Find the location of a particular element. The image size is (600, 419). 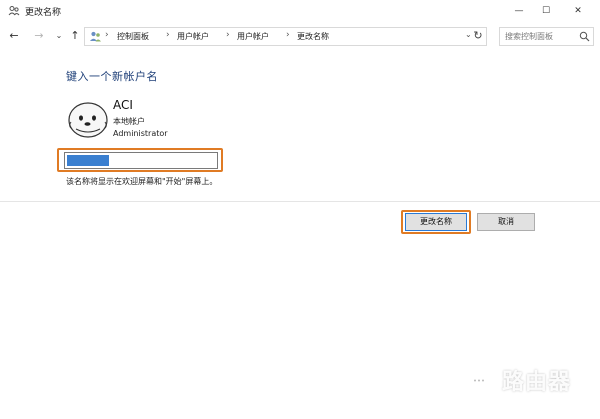

minimize-icon: — is located at coordinates (519, 11).